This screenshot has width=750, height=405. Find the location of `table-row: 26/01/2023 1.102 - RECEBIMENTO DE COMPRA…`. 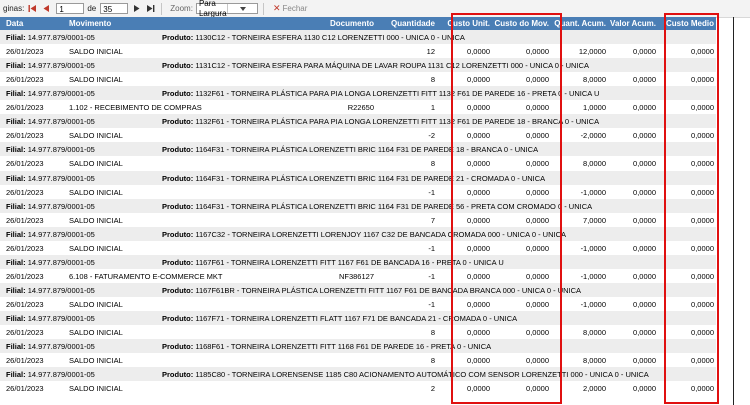

table-row: 26/01/2023 1.102 - RECEBIMENTO DE COMPRA… is located at coordinates (358, 107).